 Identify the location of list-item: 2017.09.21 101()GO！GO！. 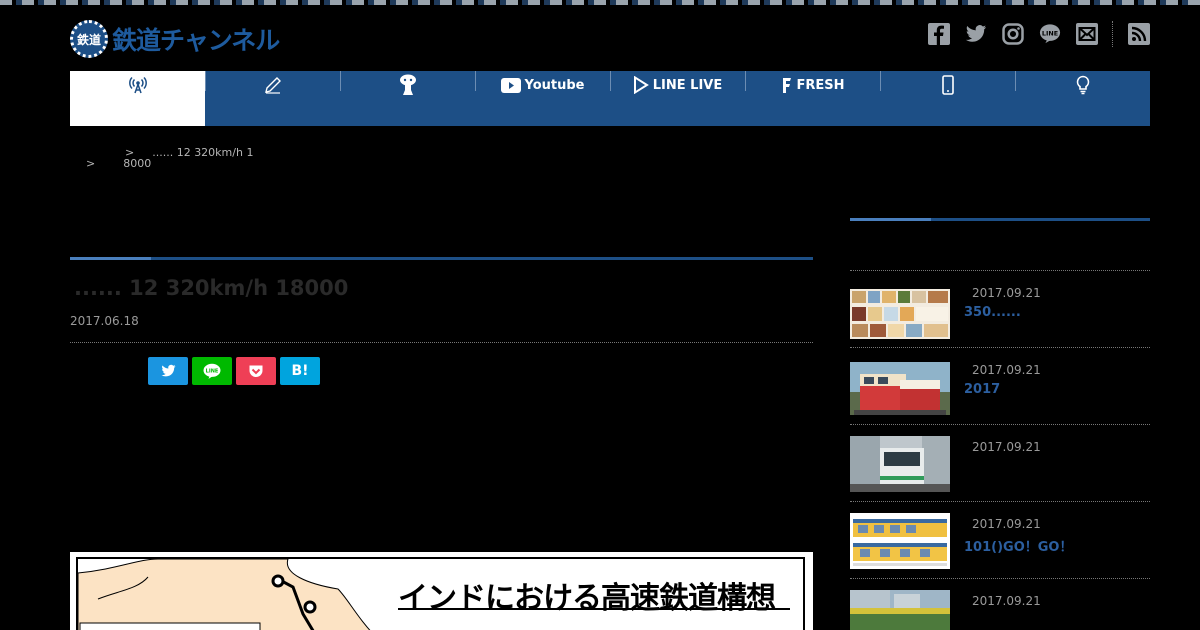
(1000, 539).